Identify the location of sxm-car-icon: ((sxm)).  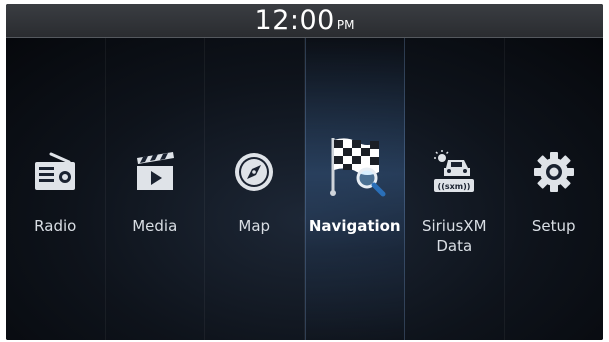
(454, 171).